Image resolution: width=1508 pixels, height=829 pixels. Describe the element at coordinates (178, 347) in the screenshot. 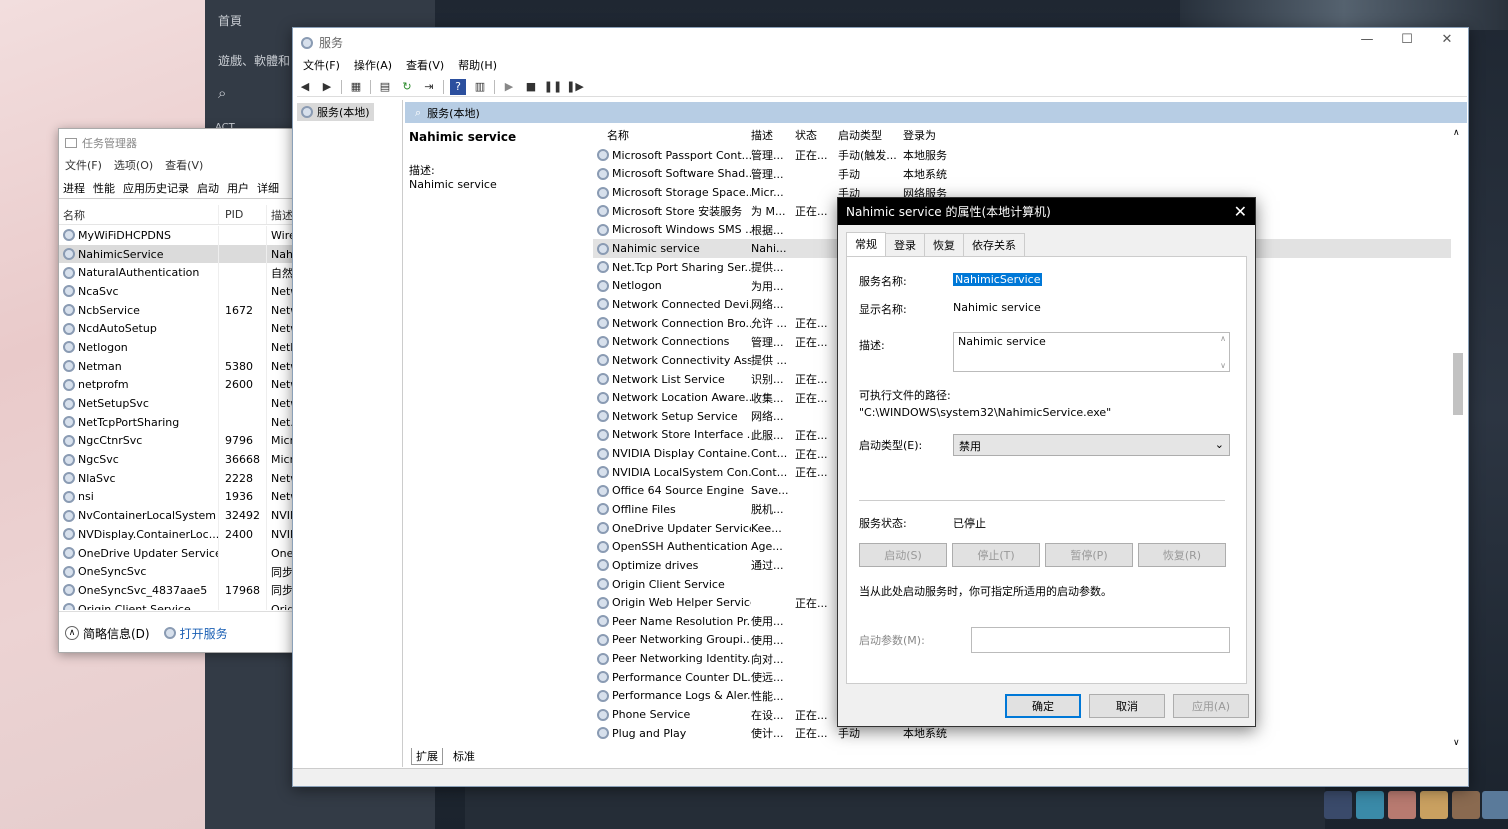

I see `table-row: Netlogon Netlo` at that location.